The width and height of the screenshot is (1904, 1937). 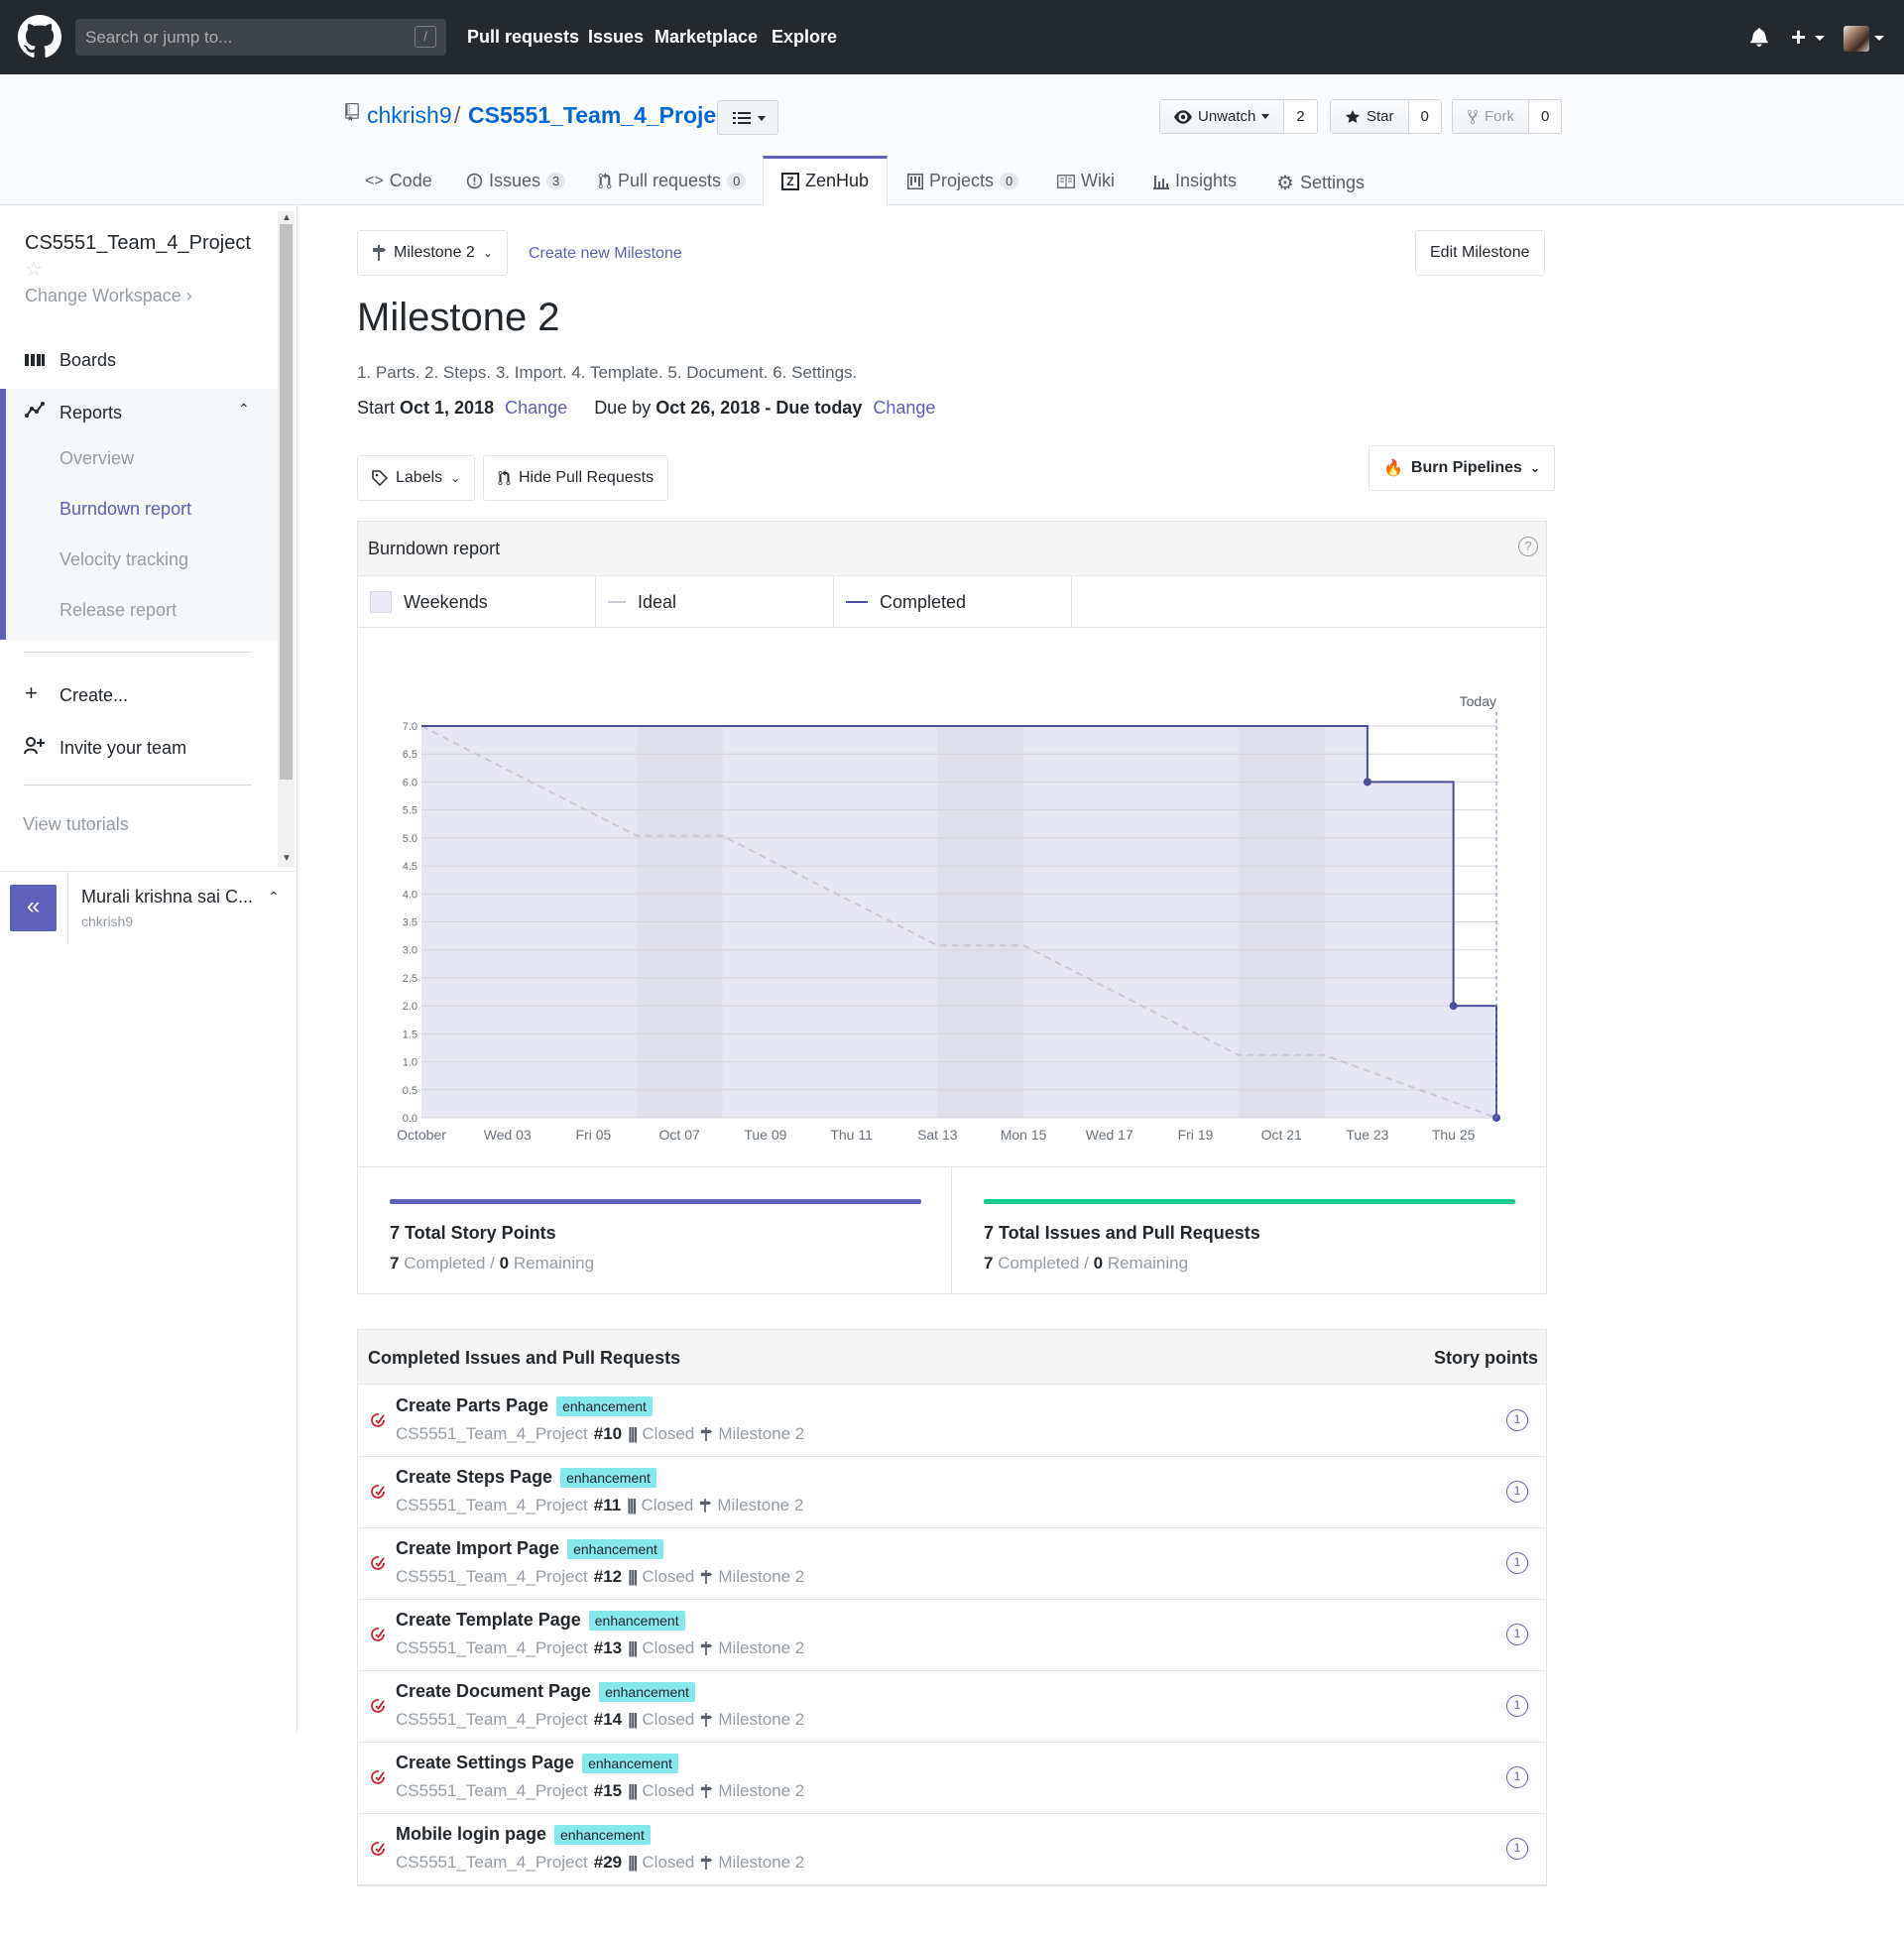 I want to click on legend-weekends: Weekends, so click(x=477, y=602).